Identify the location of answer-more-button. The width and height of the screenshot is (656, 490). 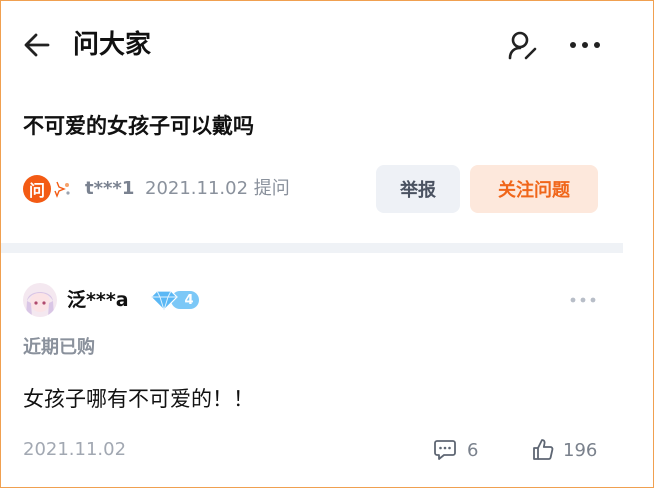
(583, 300).